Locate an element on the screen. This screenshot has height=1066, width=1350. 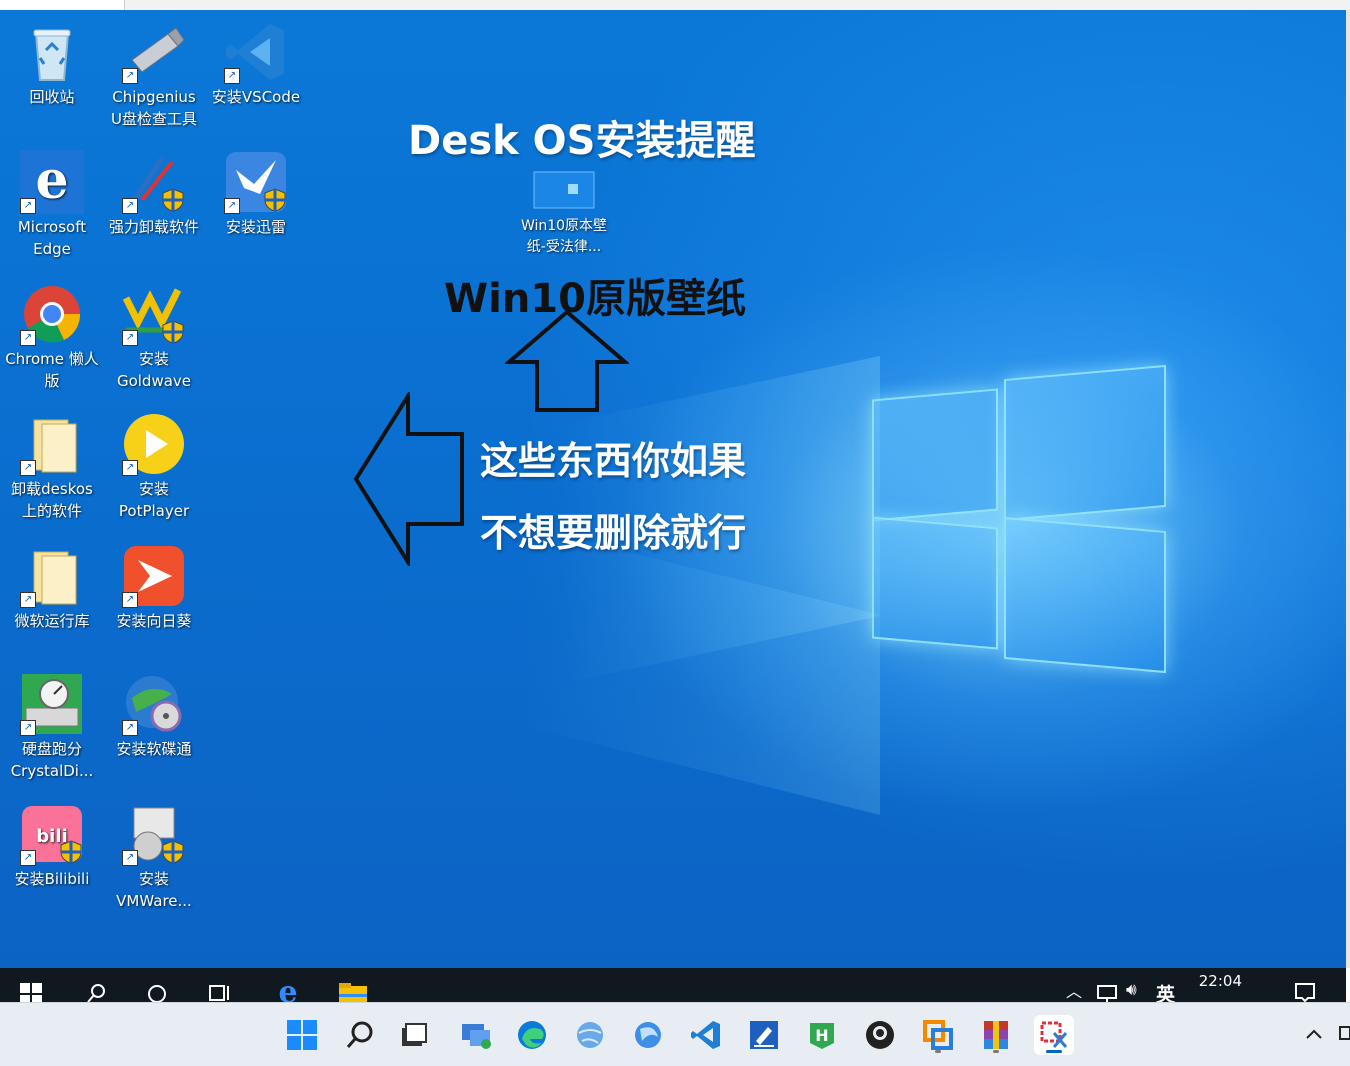
desktop-icon-install-goldwave: ↗ 安装 Goldwave is located at coordinates (154, 337).